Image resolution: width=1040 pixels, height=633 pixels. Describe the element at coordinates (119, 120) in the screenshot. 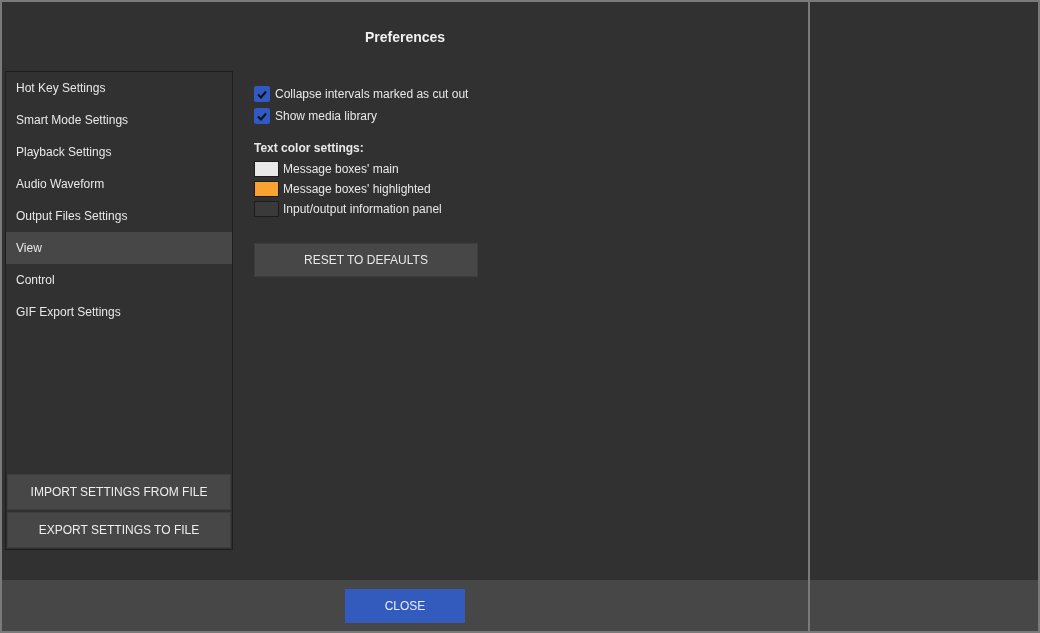

I see `sidebar-item: Smart Mode Settings` at that location.